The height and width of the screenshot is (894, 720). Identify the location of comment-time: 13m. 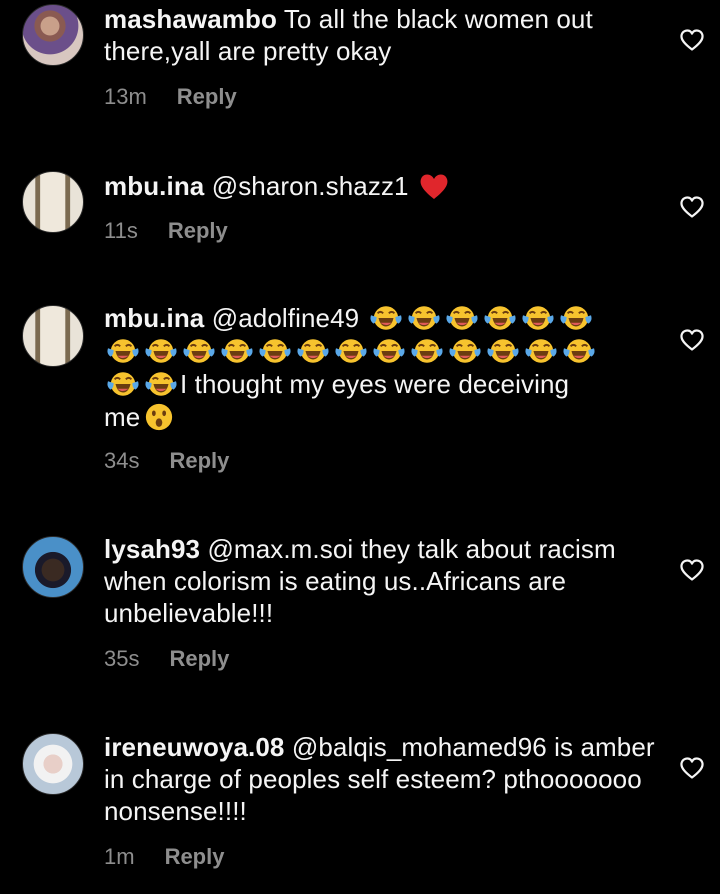
(125, 96).